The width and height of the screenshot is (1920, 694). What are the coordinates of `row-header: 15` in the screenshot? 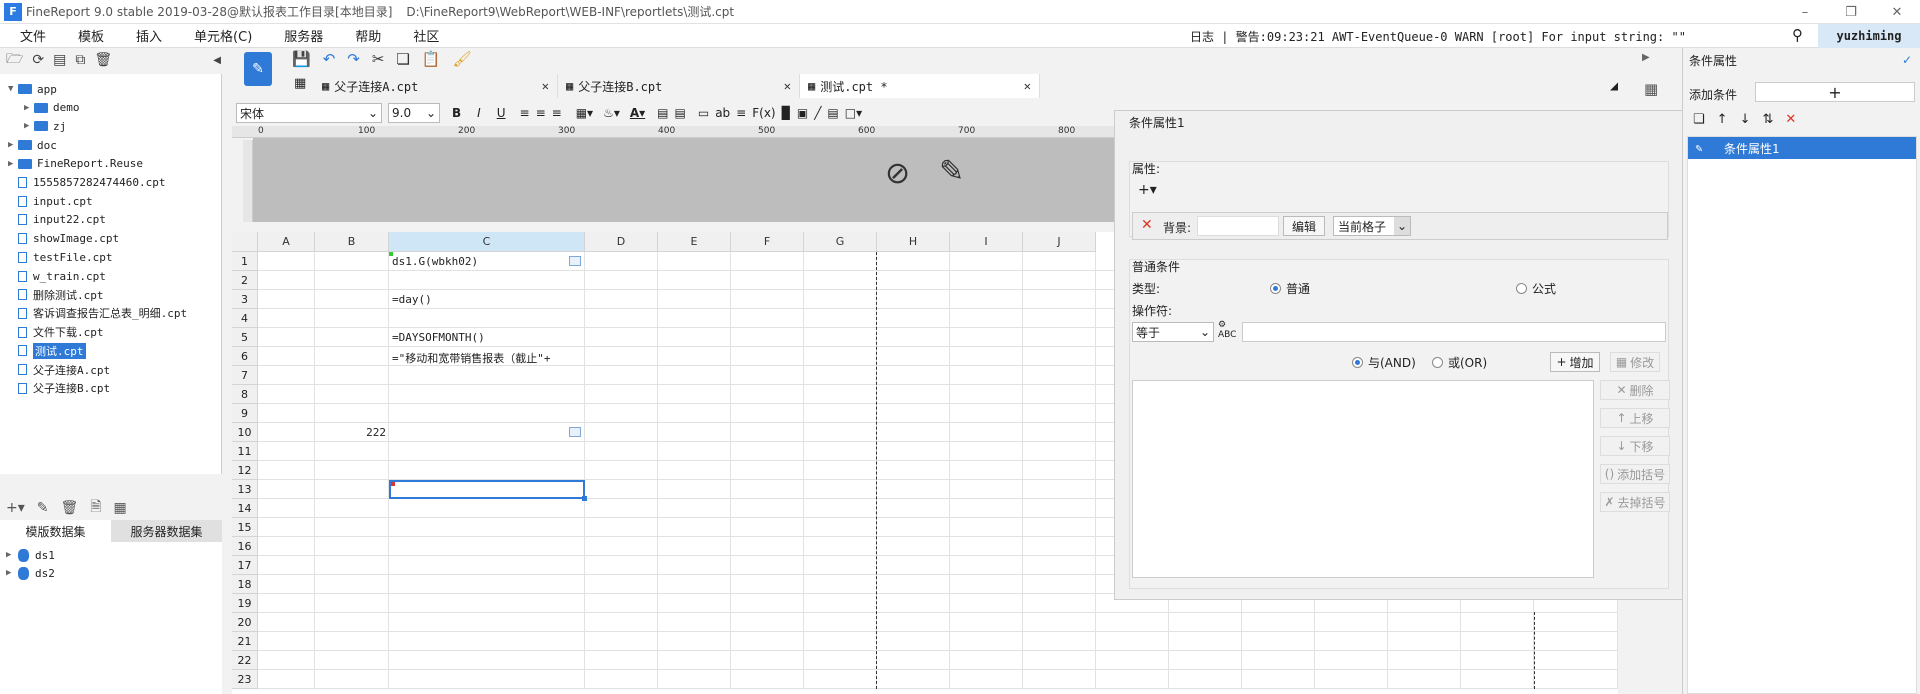 It's located at (245, 527).